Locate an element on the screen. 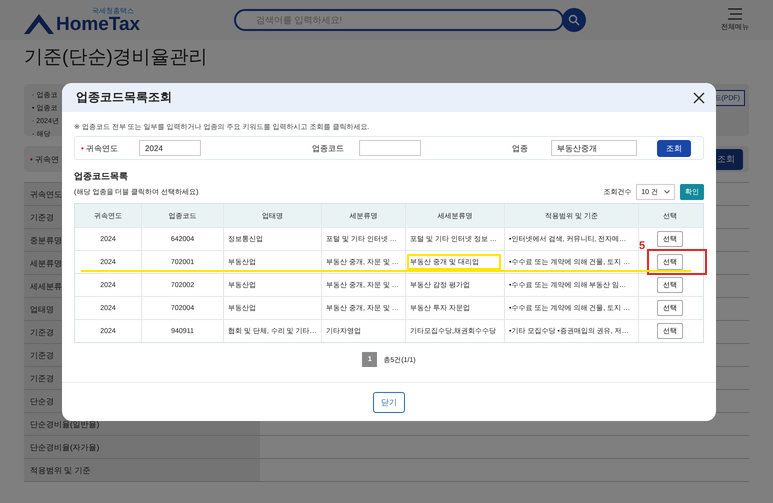  caret-icon is located at coordinates (667, 192).